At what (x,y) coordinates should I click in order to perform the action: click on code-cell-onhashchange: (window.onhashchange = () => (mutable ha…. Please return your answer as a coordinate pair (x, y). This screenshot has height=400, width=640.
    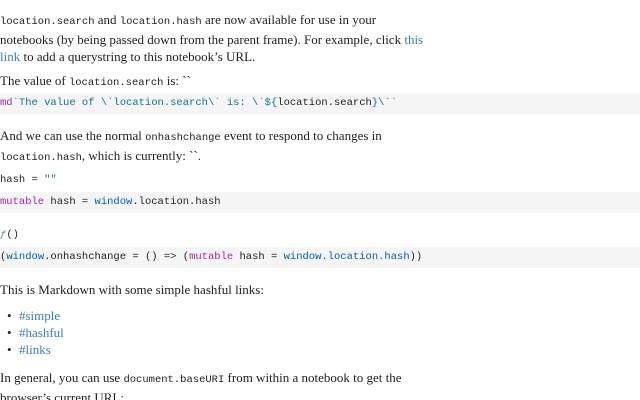
    Looking at the image, I should click on (320, 257).